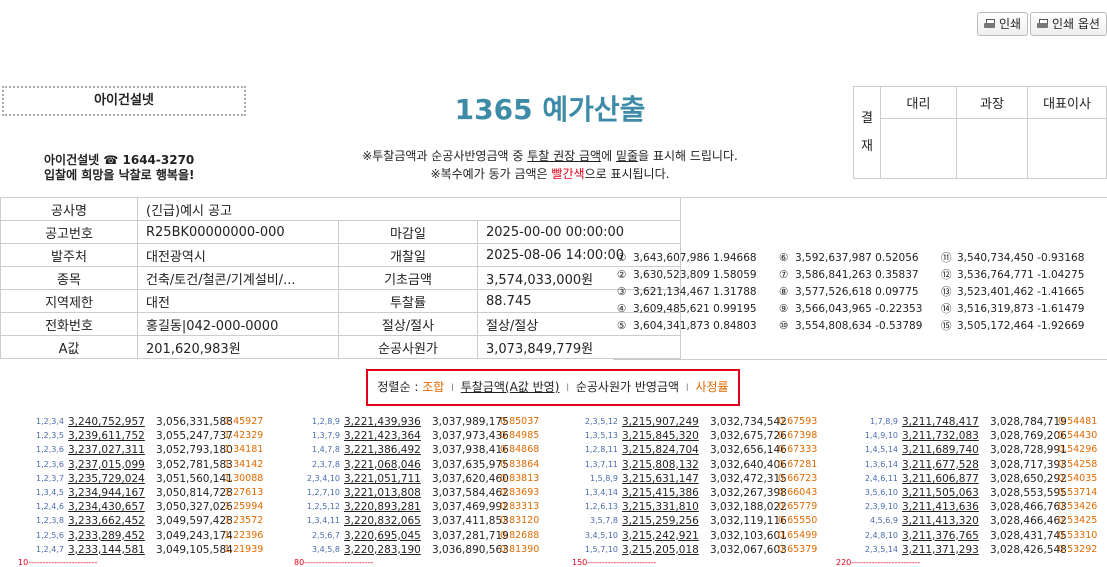  I want to click on result-net-amount: 3,032,640,406, so click(748, 464).